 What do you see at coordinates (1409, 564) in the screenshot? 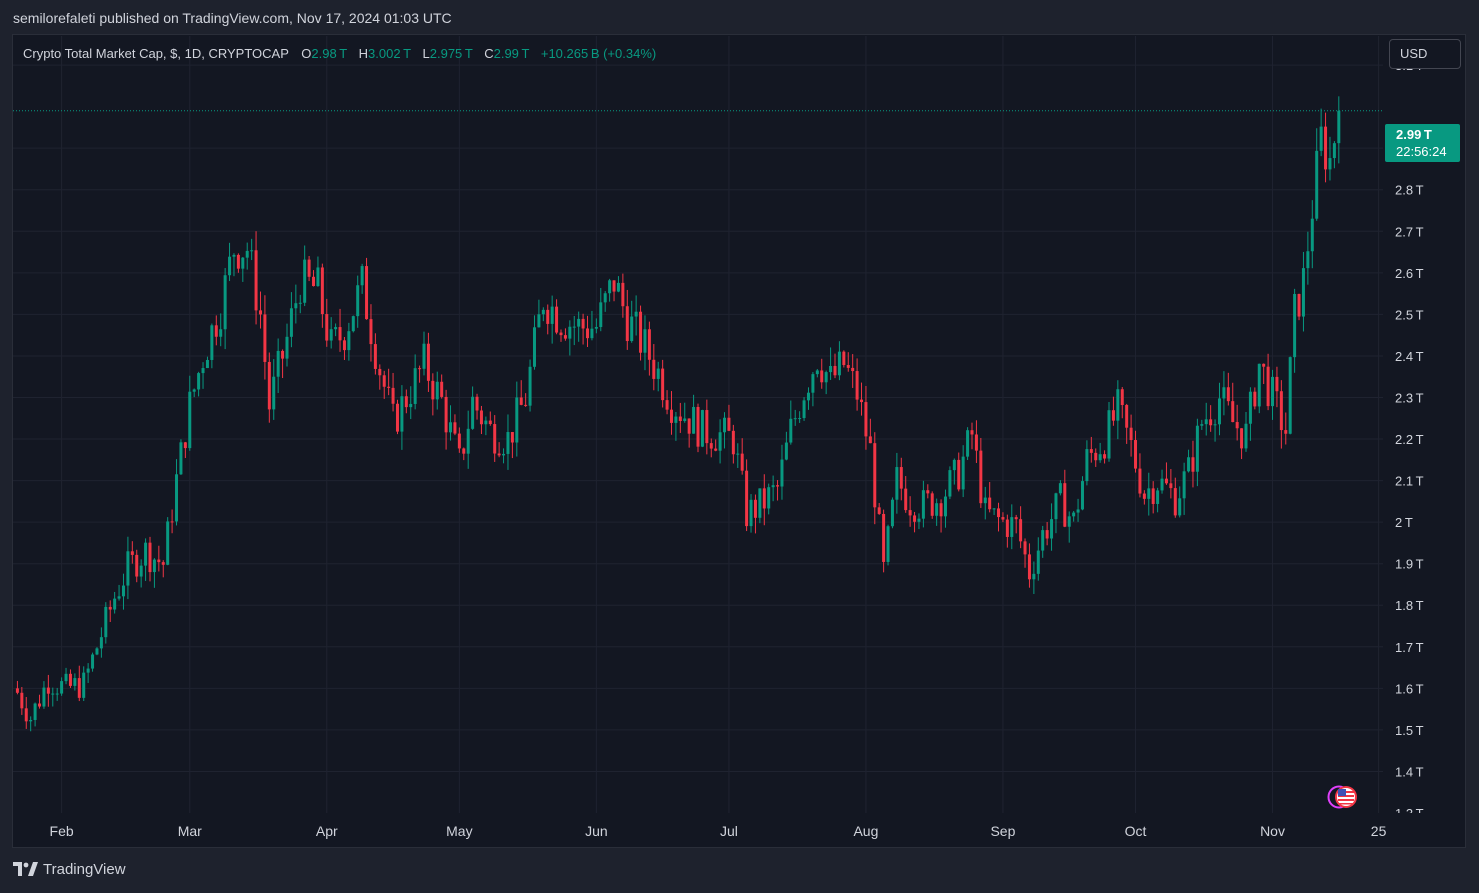
I see `y-tick-label: 1.9 T` at bounding box center [1409, 564].